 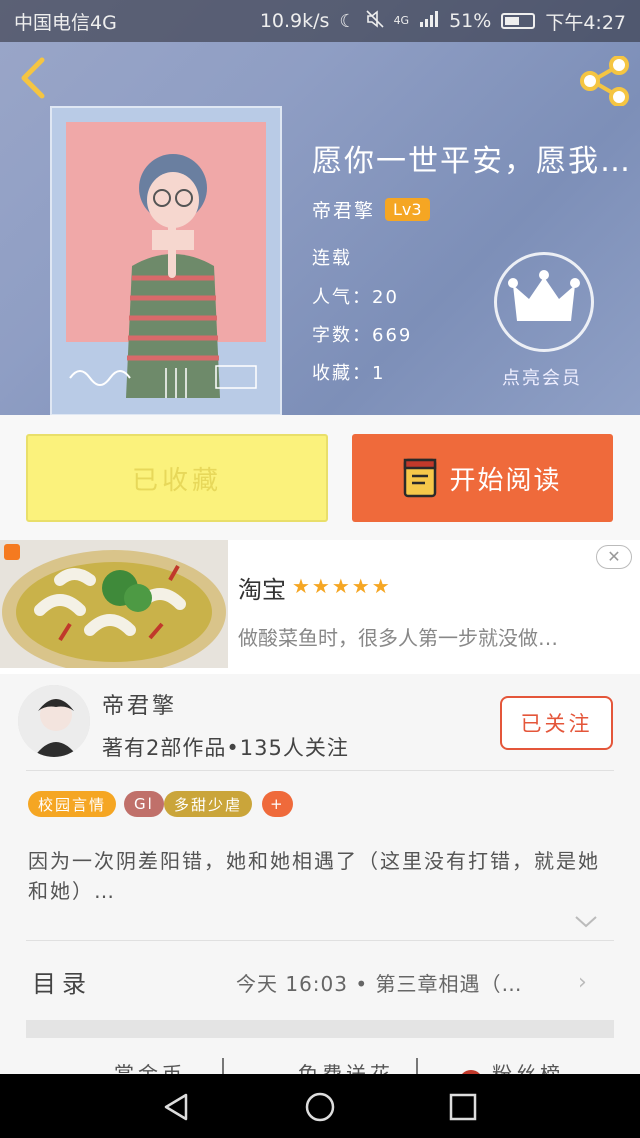 I want to click on recents-nav-button, so click(x=463, y=1107).